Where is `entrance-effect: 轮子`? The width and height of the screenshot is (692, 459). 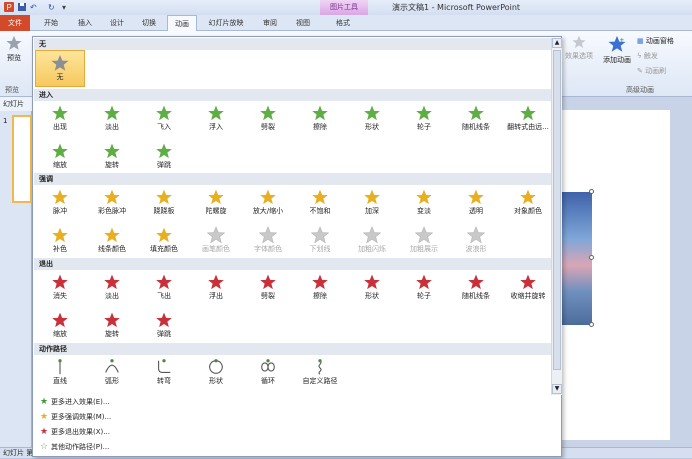 entrance-effect: 轮子 is located at coordinates (424, 120).